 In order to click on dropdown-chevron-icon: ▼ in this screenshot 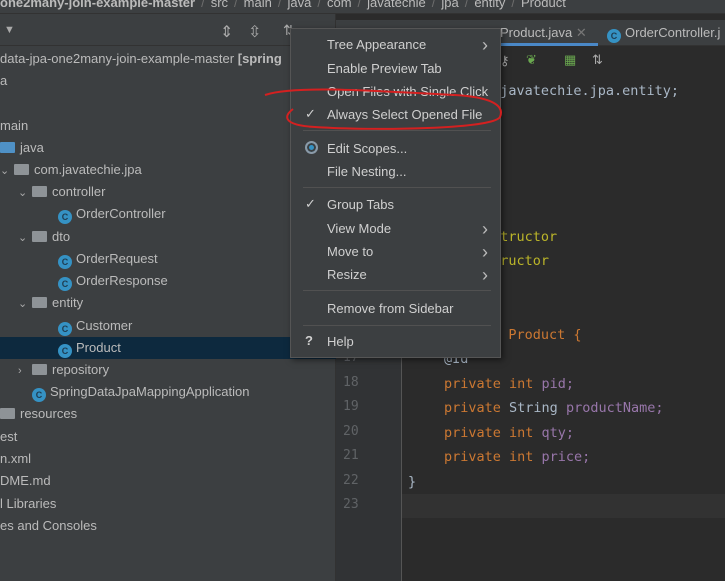, I will do `click(9, 30)`.